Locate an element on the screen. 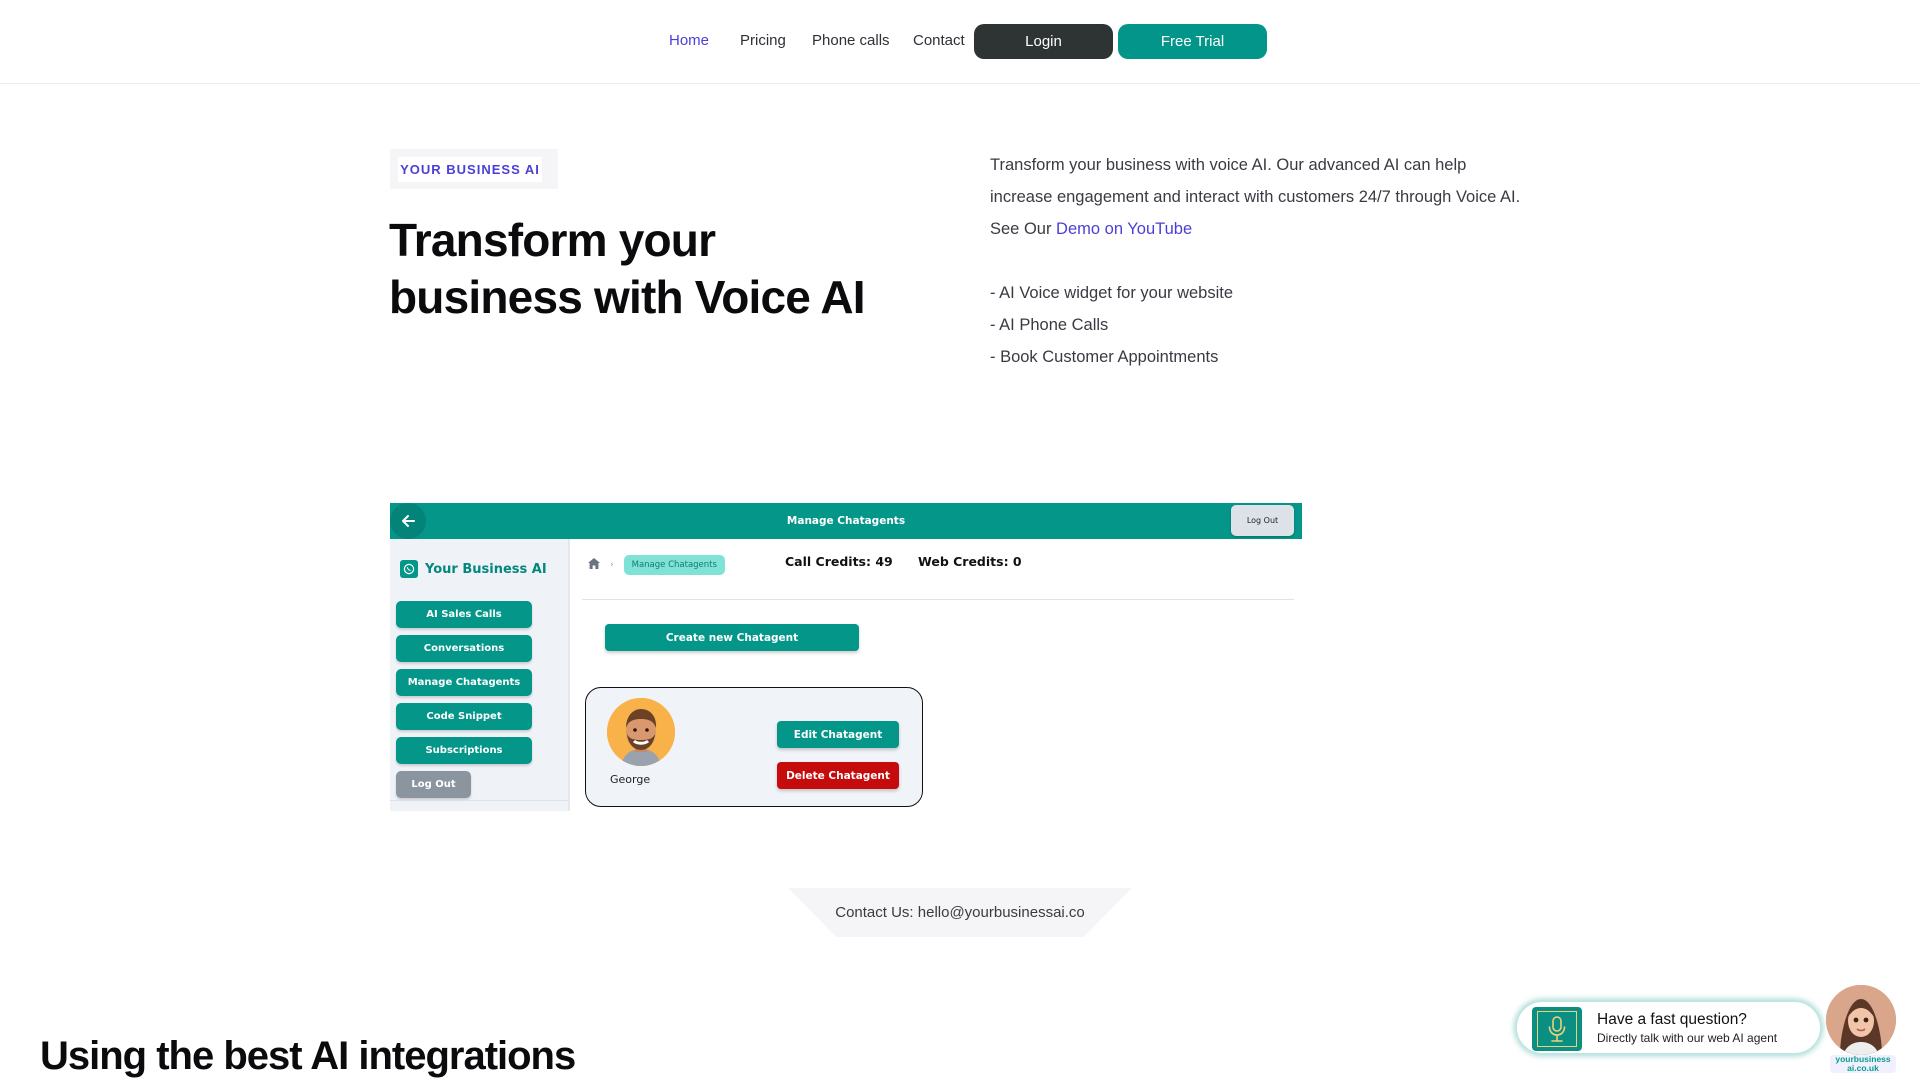 This screenshot has width=1920, height=1080. breadcrumb-current: Manage Chatagents is located at coordinates (674, 565).